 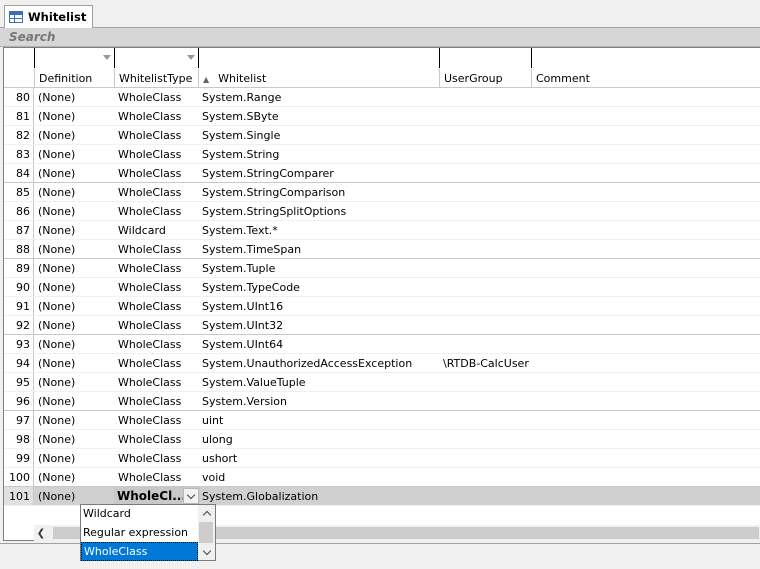 I want to click on dropdown-scrollbar-thumb, so click(x=206, y=532).